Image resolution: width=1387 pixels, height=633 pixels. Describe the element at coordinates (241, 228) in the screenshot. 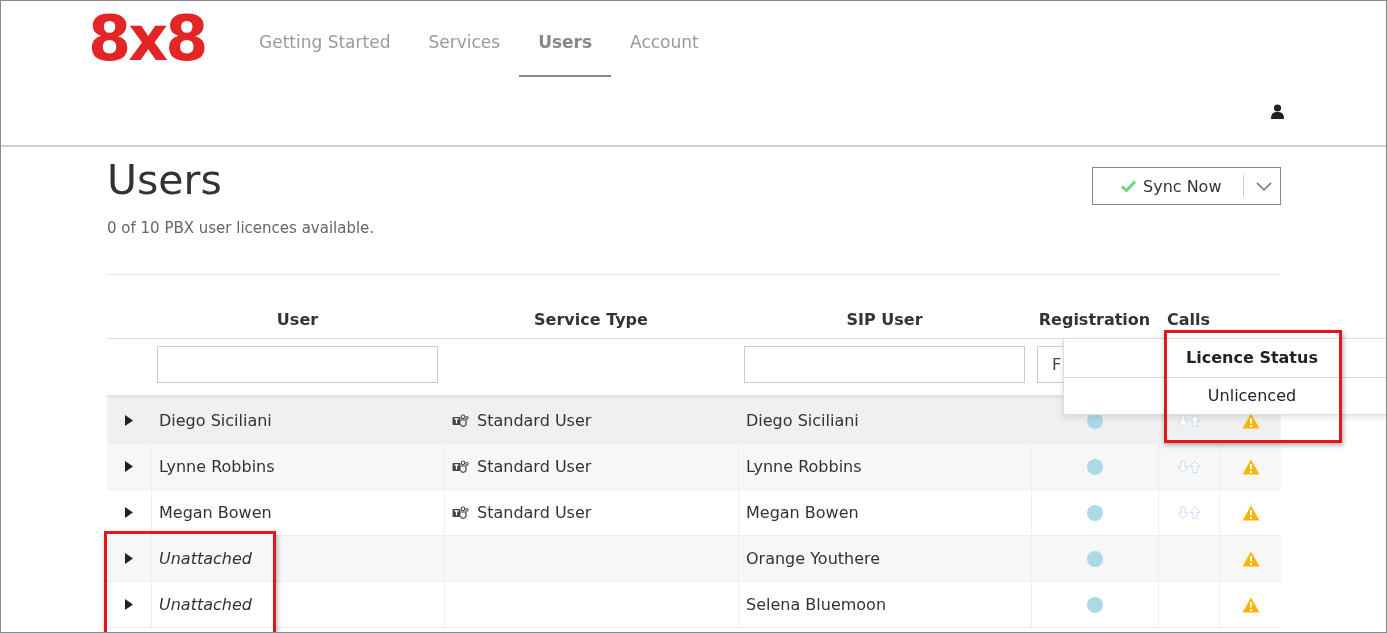

I see `licence-summary: 0 of 10 PBX user licences available.` at that location.